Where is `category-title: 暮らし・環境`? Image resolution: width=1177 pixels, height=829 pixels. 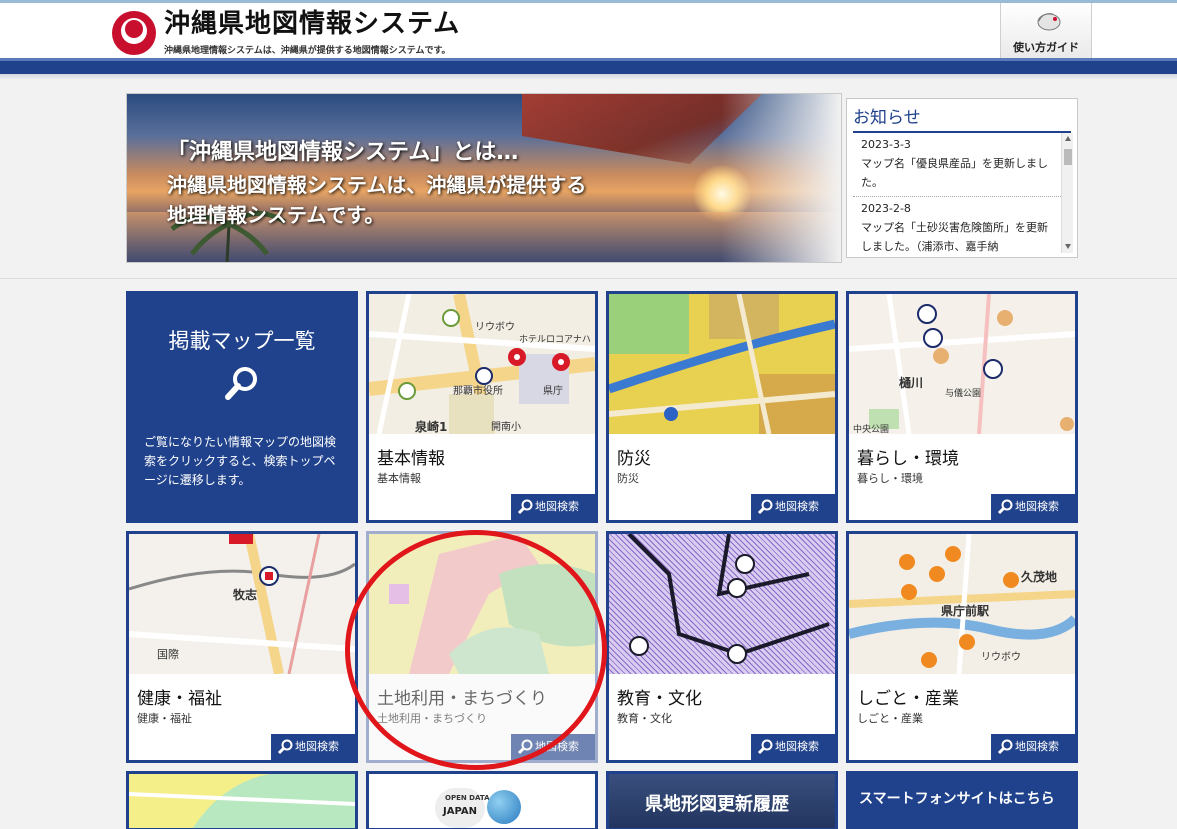 category-title: 暮らし・環境 is located at coordinates (908, 459).